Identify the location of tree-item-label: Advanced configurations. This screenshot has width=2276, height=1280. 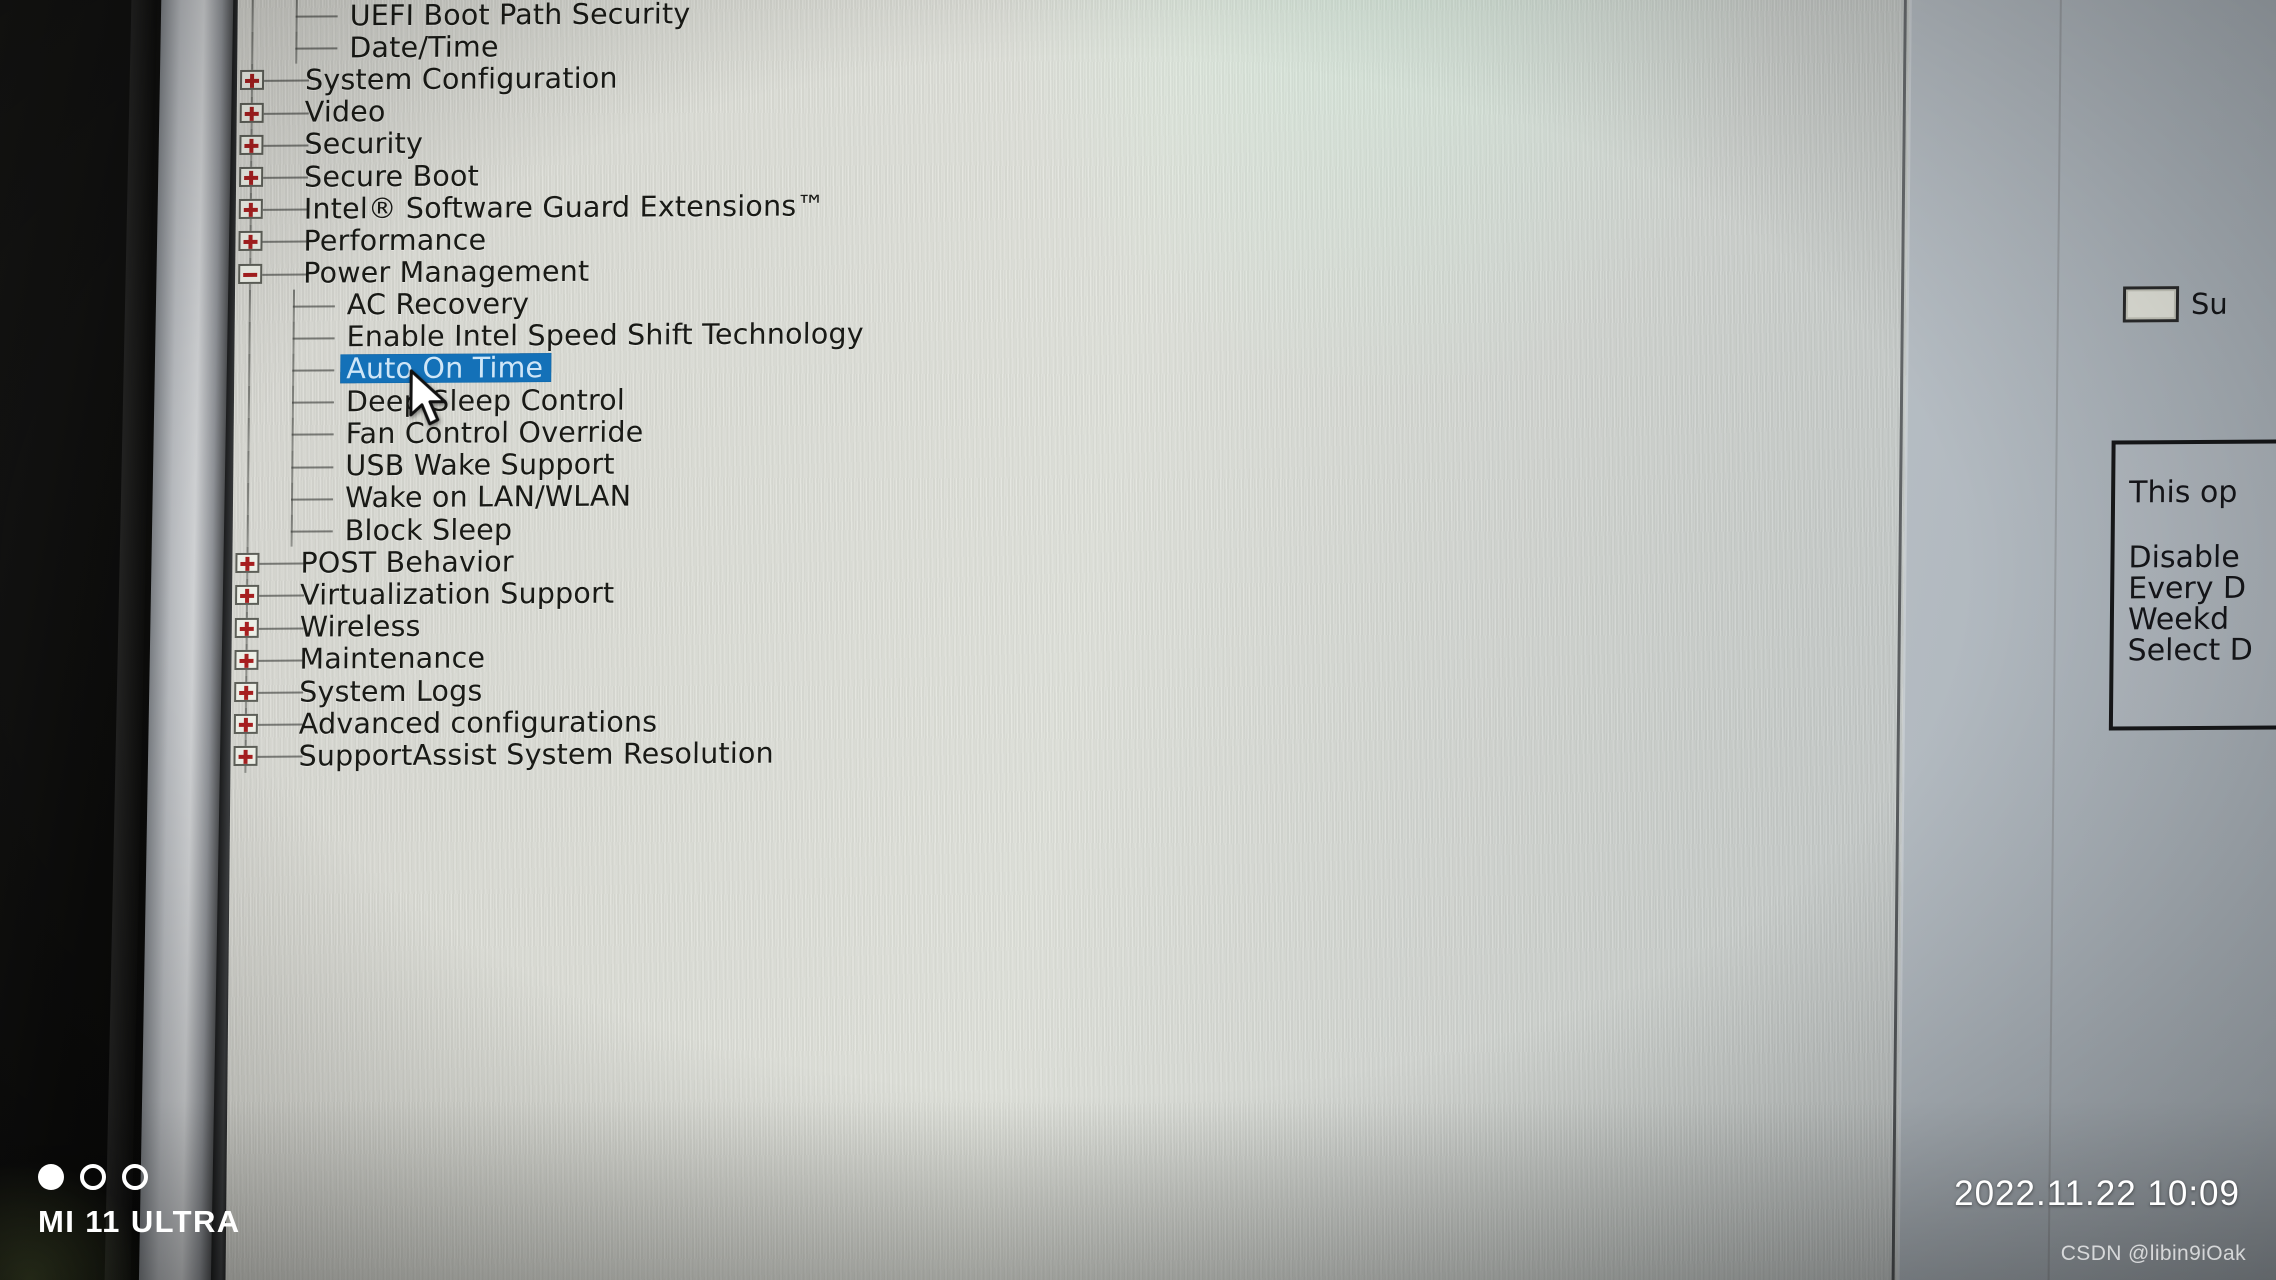
(478, 723).